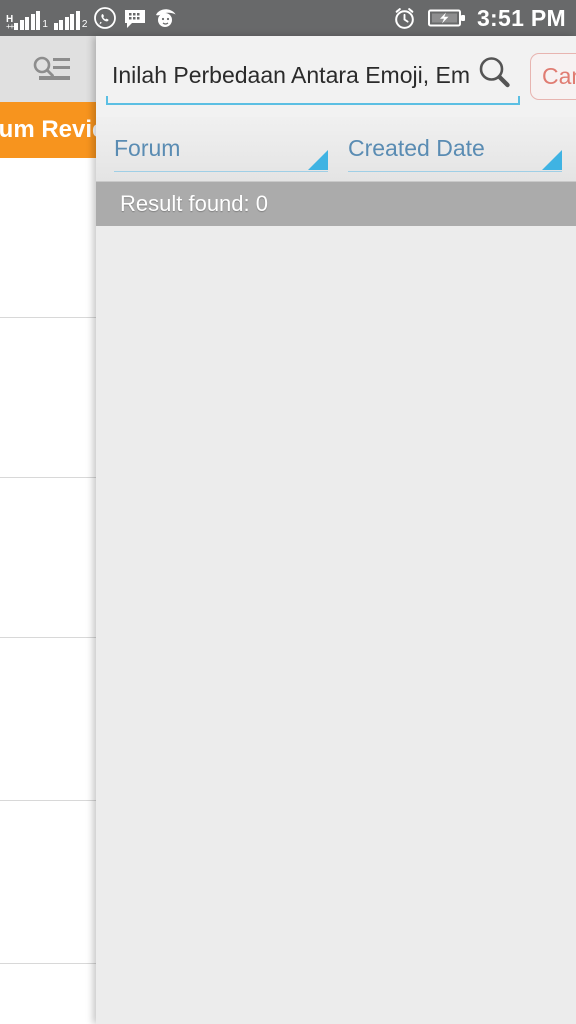 This screenshot has width=576, height=1024. I want to click on app-icon, so click(166, 18).